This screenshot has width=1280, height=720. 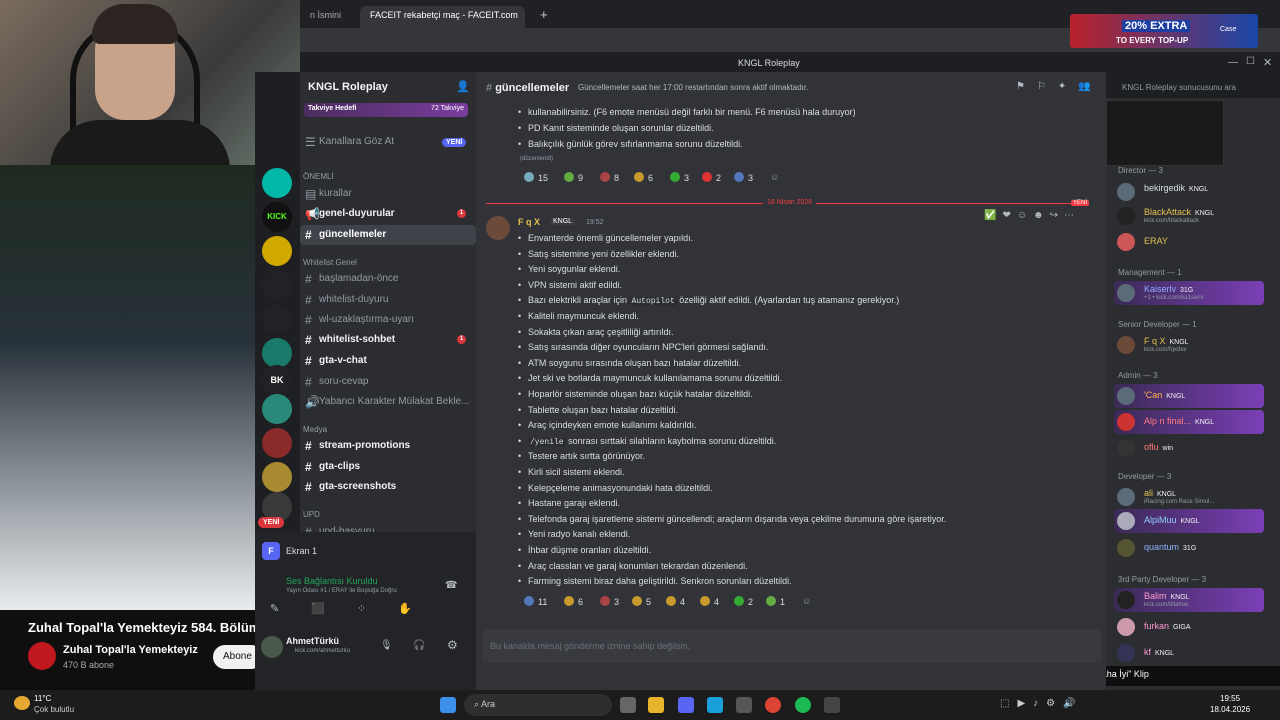 I want to click on member-row: ERAY, so click(x=1189, y=242).